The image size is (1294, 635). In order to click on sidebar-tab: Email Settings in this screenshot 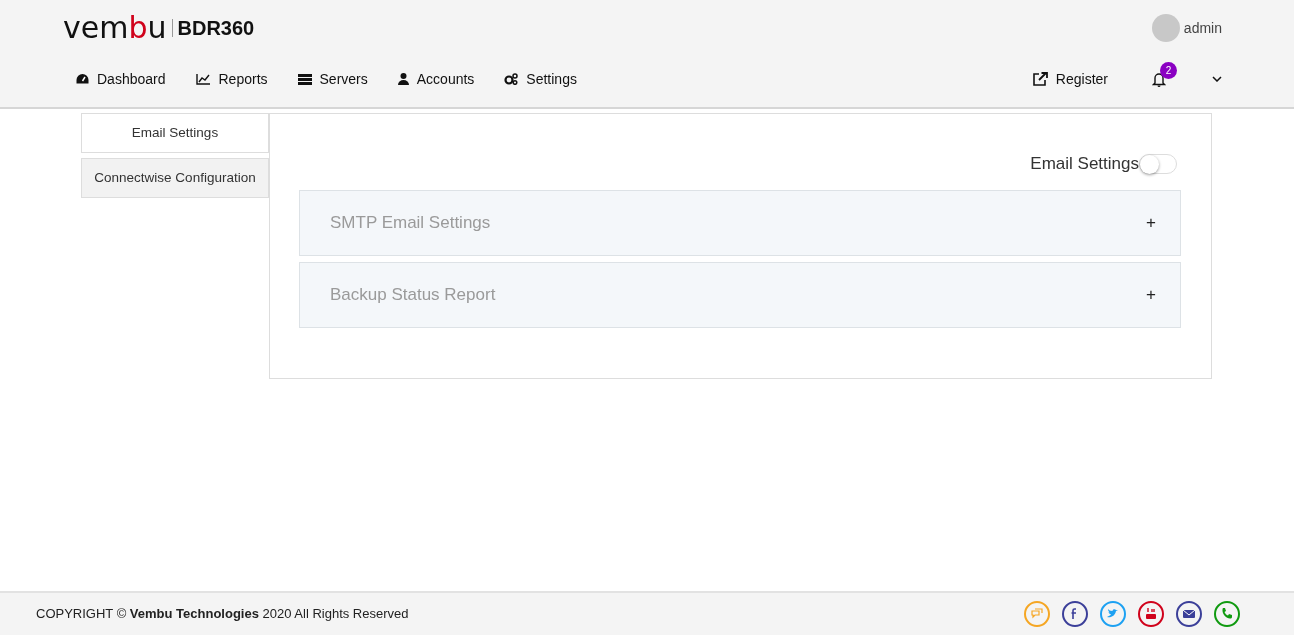, I will do `click(175, 133)`.